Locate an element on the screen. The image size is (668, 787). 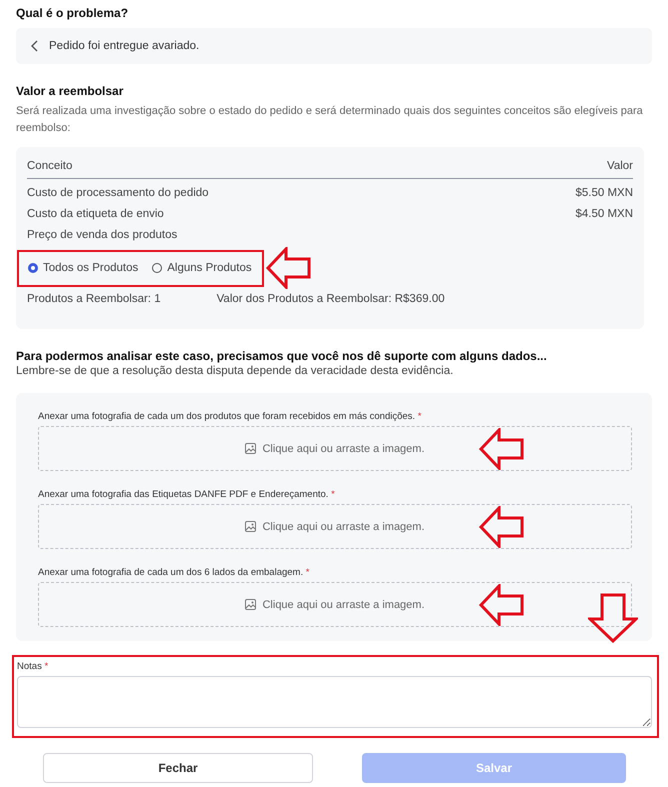
table-cell: Custo da etiqueta de envio is located at coordinates (95, 214).